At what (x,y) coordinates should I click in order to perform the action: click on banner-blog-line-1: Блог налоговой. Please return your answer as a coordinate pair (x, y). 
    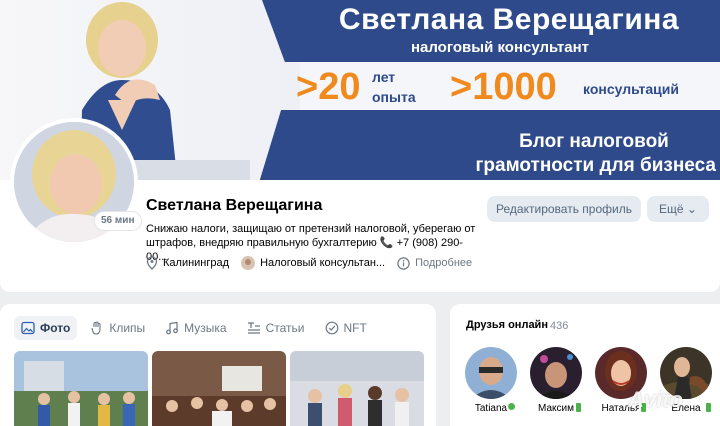
    Looking at the image, I should click on (594, 141).